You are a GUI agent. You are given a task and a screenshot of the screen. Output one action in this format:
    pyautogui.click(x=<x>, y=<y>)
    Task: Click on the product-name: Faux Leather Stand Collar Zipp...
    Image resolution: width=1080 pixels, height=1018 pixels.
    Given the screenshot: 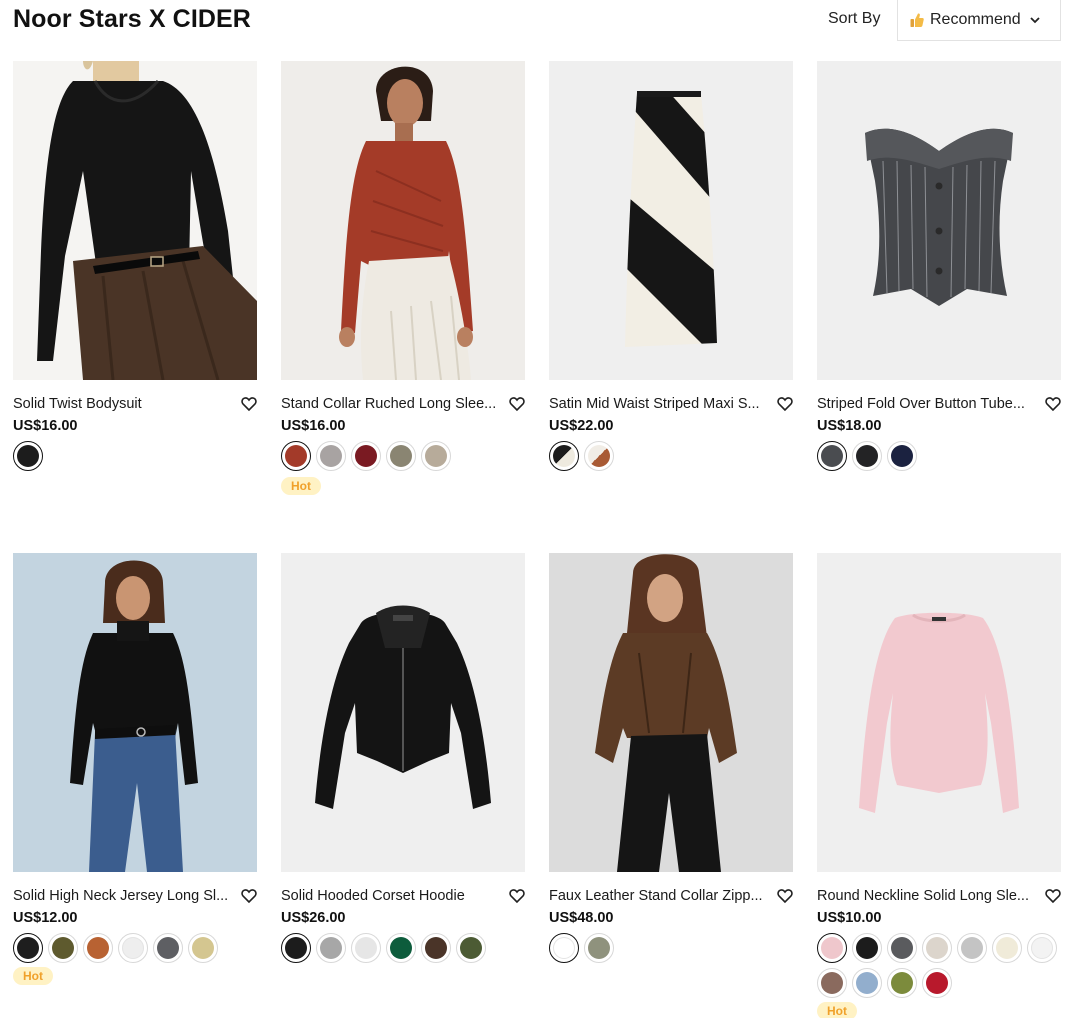 What is the action you would take?
    pyautogui.click(x=661, y=896)
    